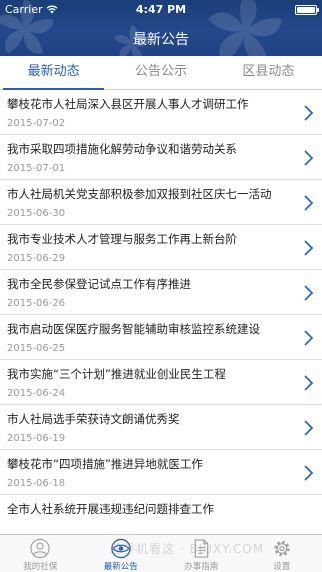 This screenshot has width=322, height=572. I want to click on list-item: 市人社局机关党支部积极参加双报到社区庆七一活动 2015-06-30, so click(161, 202).